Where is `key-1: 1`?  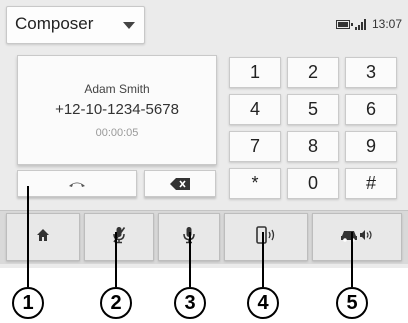
key-1: 1 is located at coordinates (255, 72).